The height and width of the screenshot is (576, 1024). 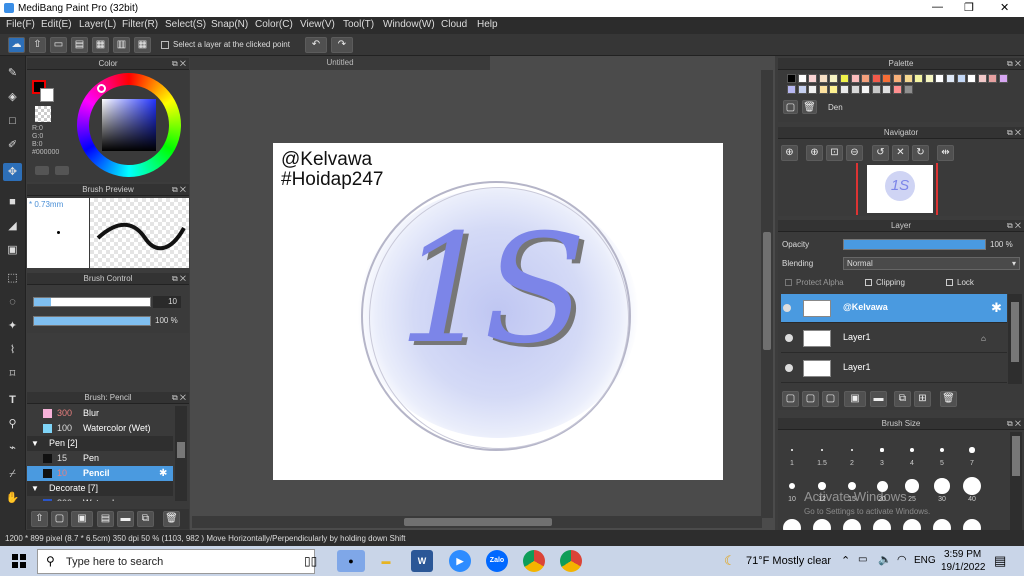 What do you see at coordinates (854, 153) in the screenshot?
I see `zoom-out-icon: ⊖` at bounding box center [854, 153].